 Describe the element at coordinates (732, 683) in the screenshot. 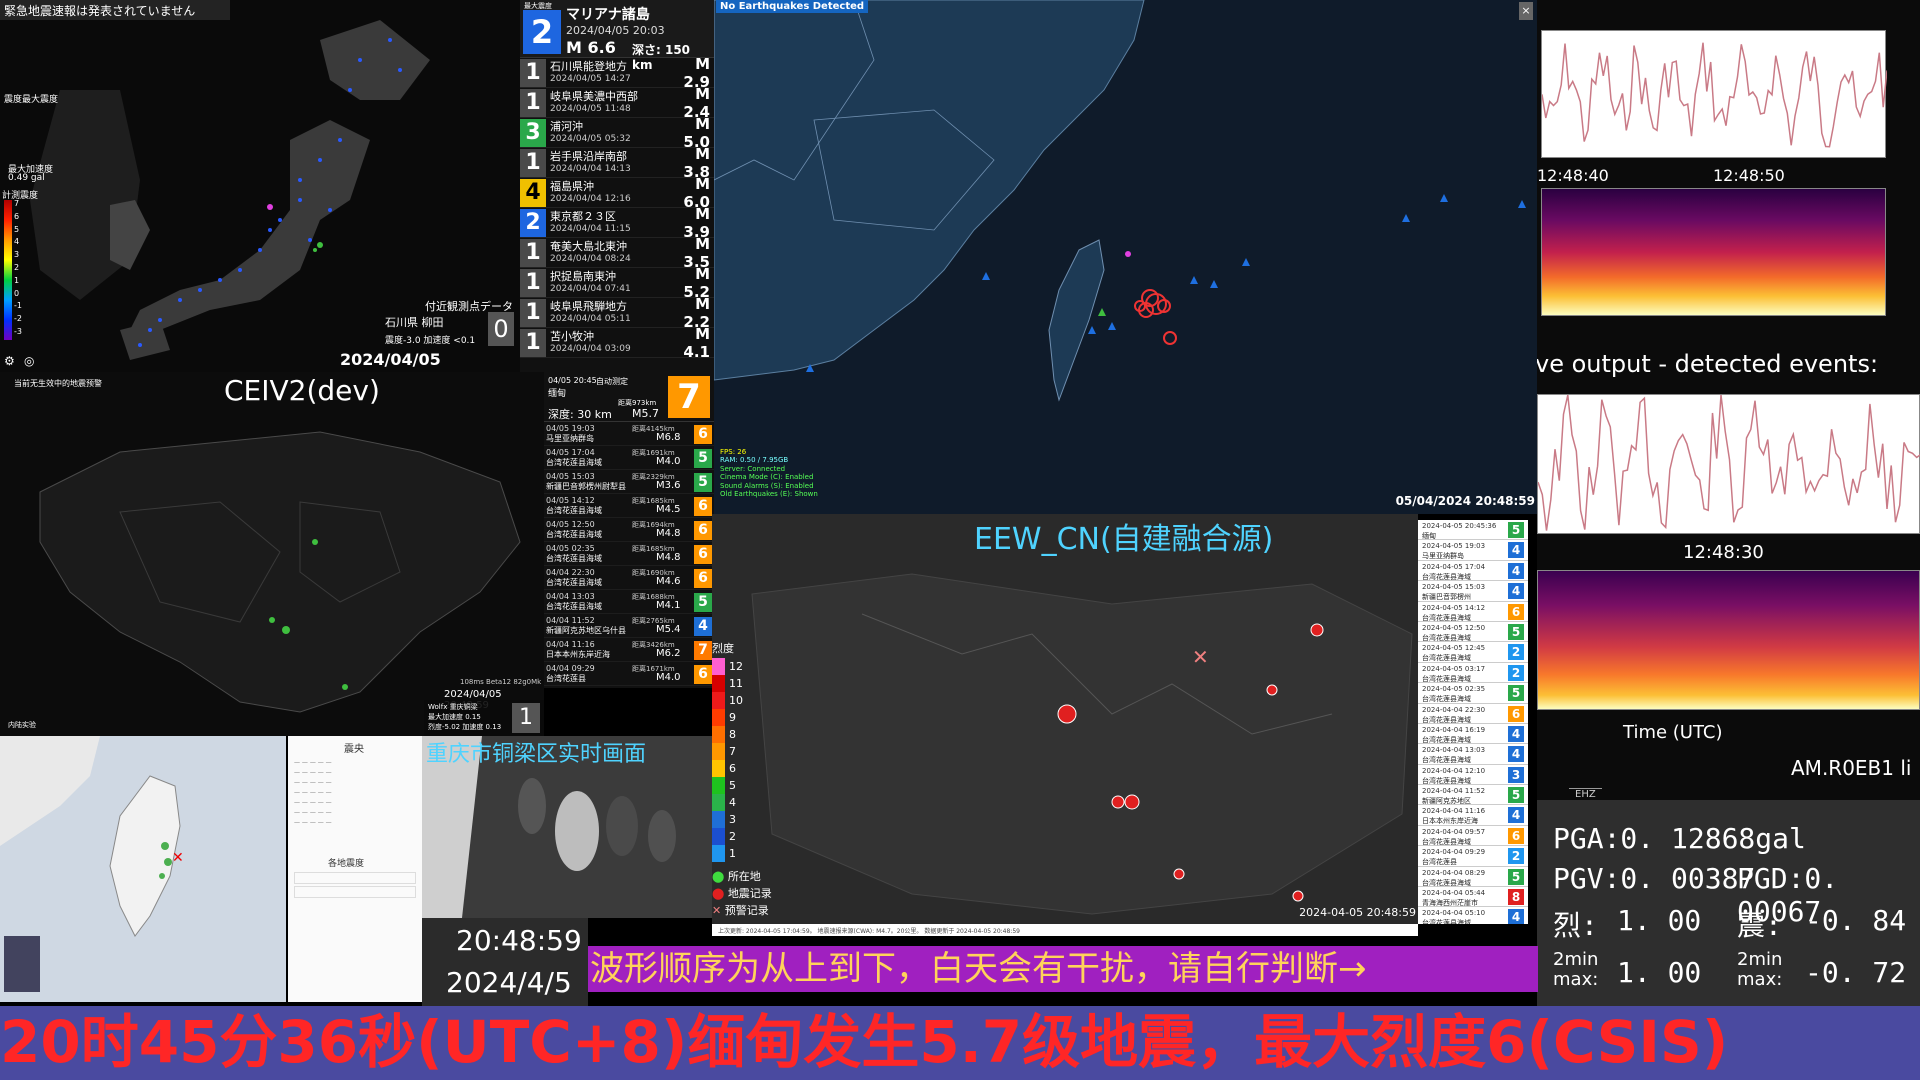

I see `legend-row: 11` at that location.